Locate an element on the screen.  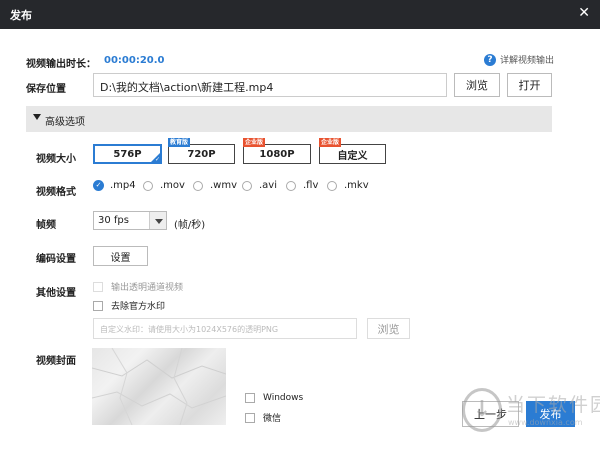
encoding-settings-button: 设置 is located at coordinates (120, 256).